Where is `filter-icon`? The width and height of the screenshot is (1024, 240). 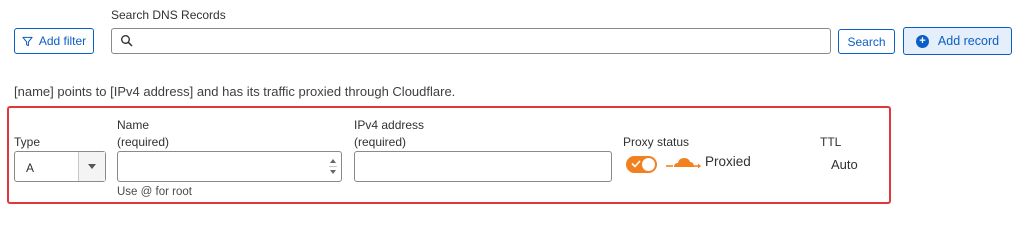
filter-icon is located at coordinates (27, 41).